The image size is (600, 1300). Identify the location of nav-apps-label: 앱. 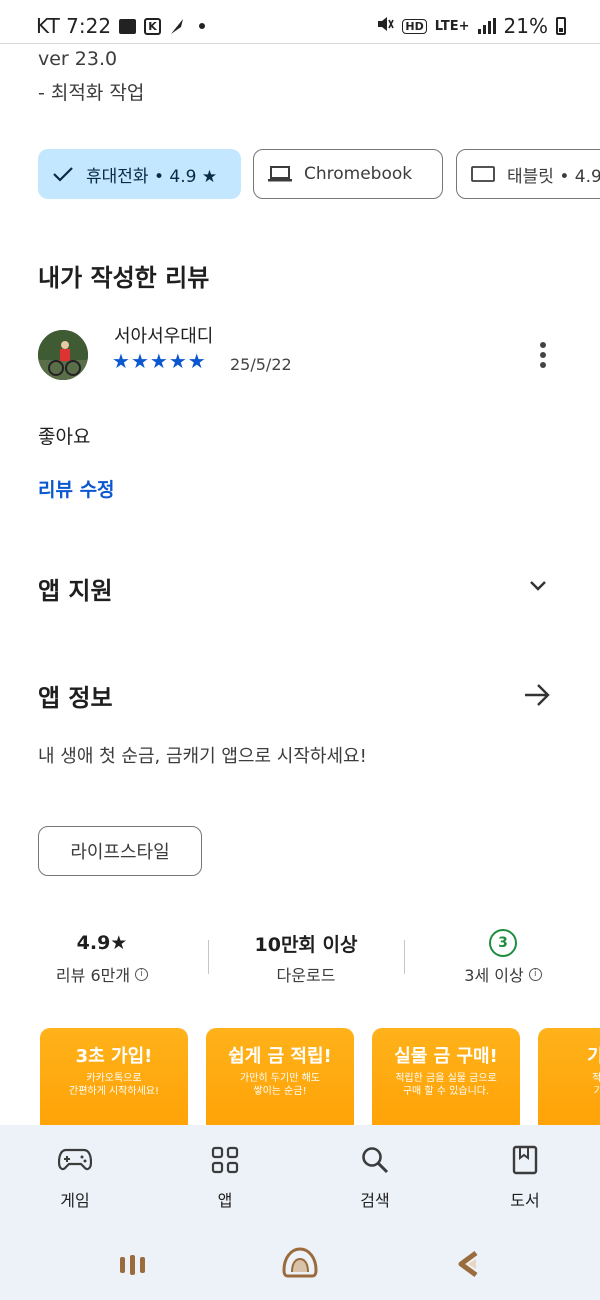
(225, 1200).